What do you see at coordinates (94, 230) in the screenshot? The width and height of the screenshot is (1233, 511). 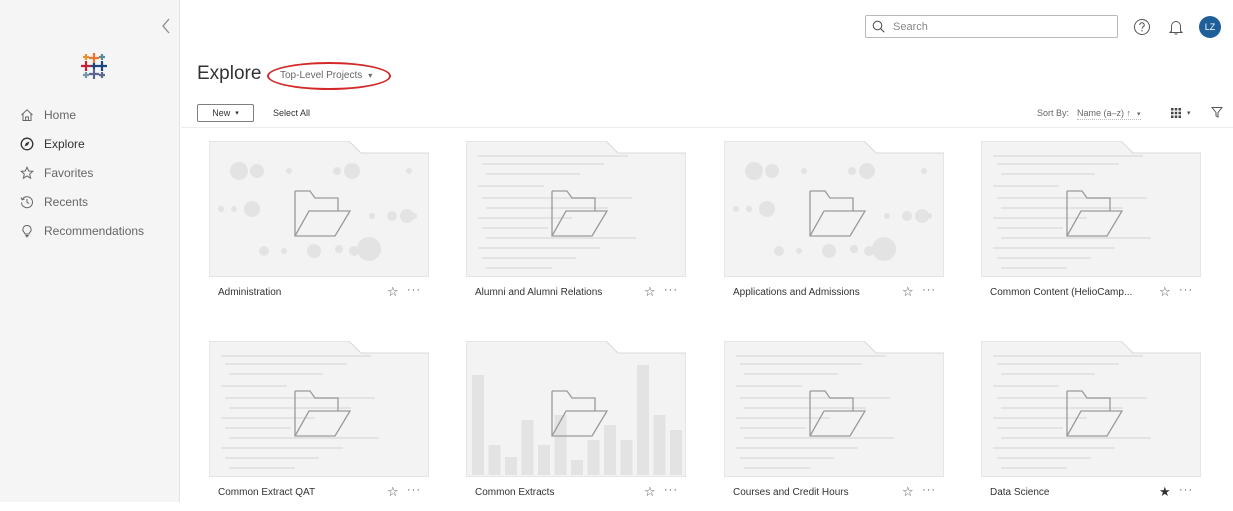 I see `sidebar-item-label: Recommendations` at bounding box center [94, 230].